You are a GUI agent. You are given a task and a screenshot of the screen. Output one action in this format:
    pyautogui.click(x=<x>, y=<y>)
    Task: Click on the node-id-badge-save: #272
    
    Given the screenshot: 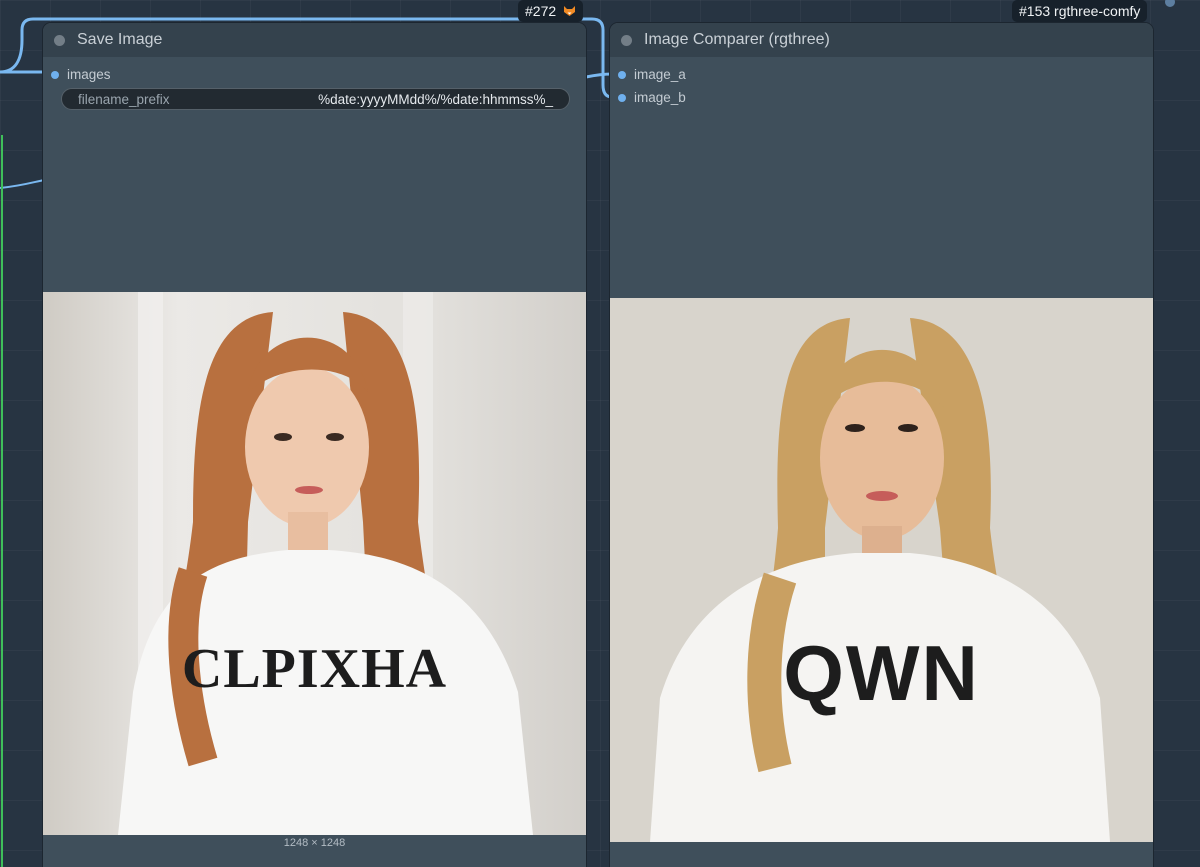 What is the action you would take?
    pyautogui.click(x=551, y=11)
    